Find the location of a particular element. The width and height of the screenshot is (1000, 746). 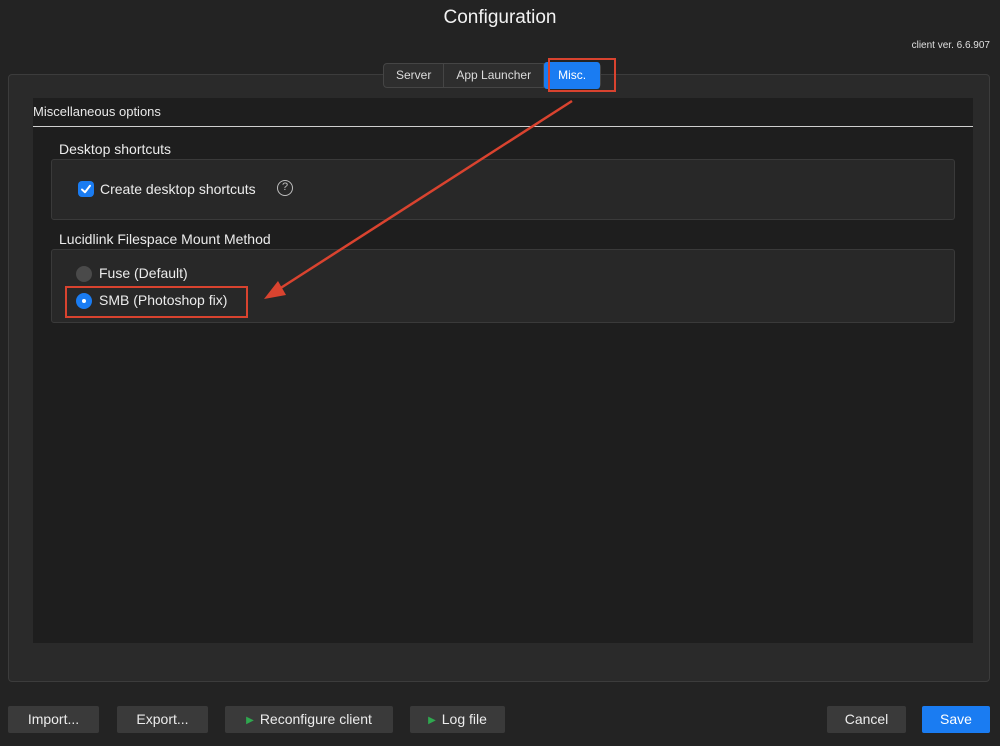

save-button: Save is located at coordinates (956, 719).